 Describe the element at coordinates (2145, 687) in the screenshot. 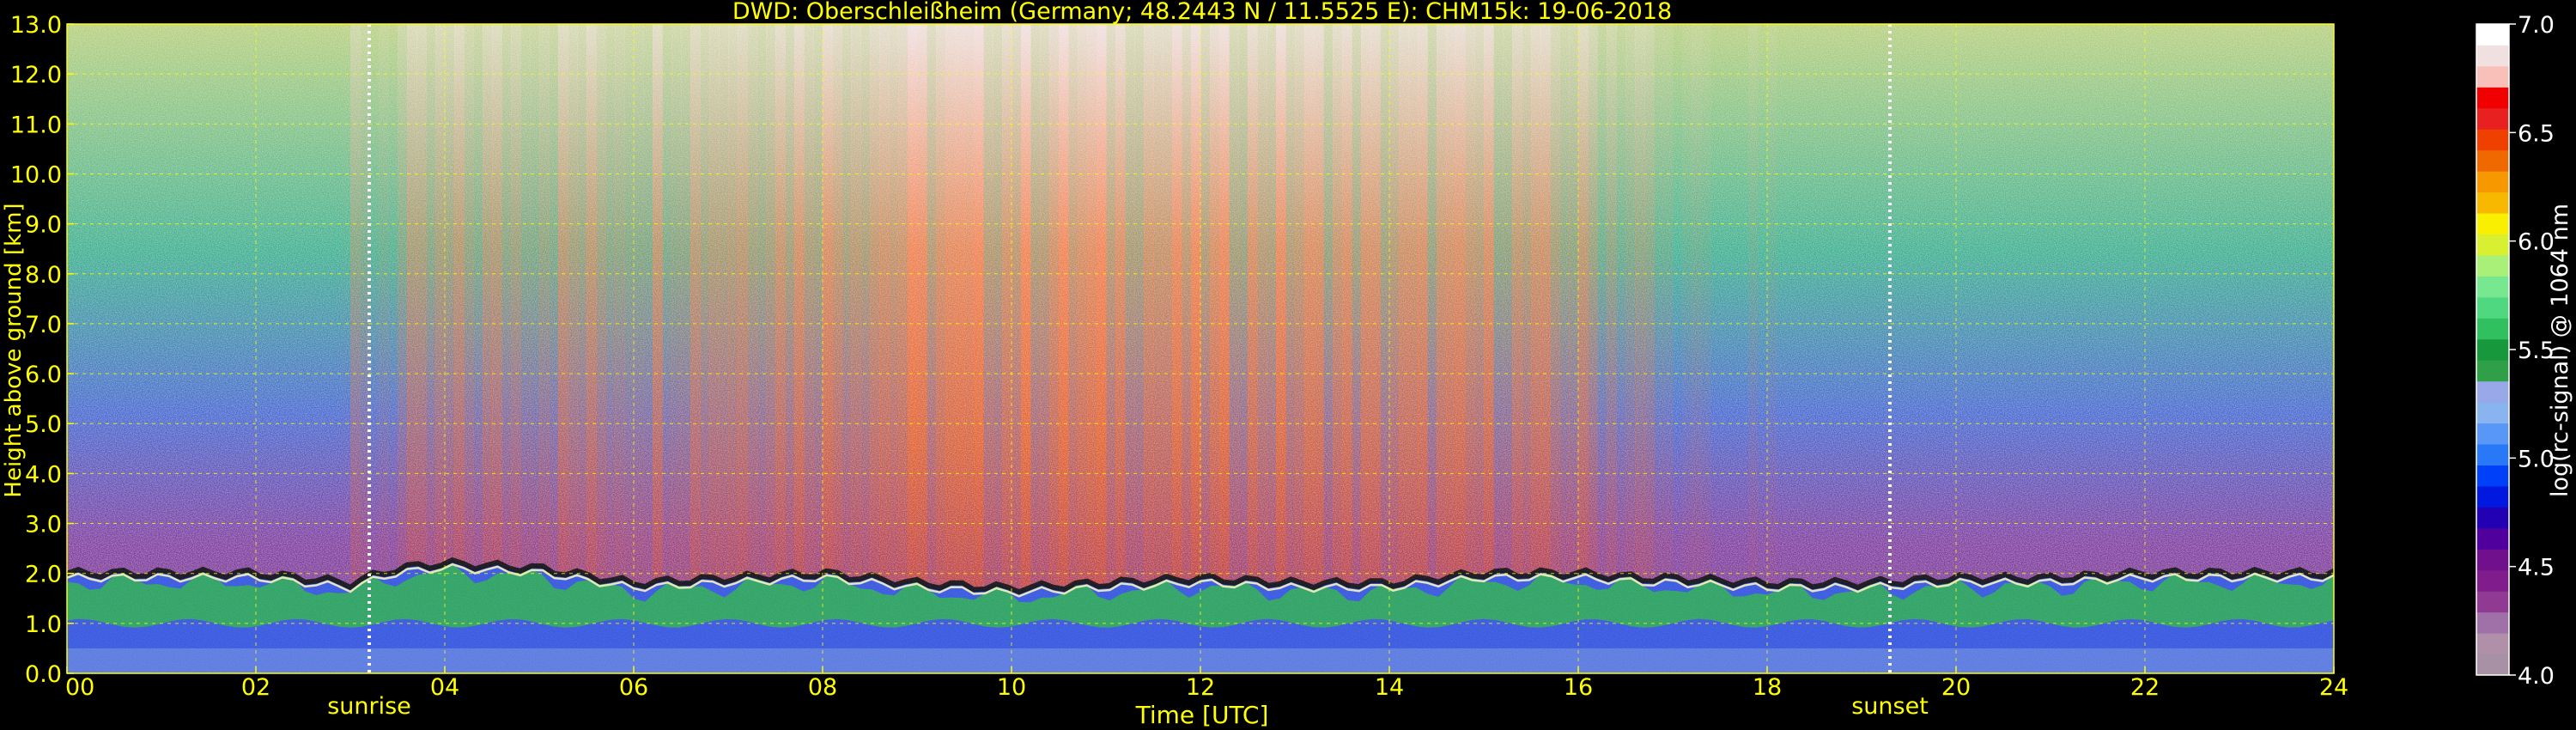

I see `x-tick-label: 22` at that location.